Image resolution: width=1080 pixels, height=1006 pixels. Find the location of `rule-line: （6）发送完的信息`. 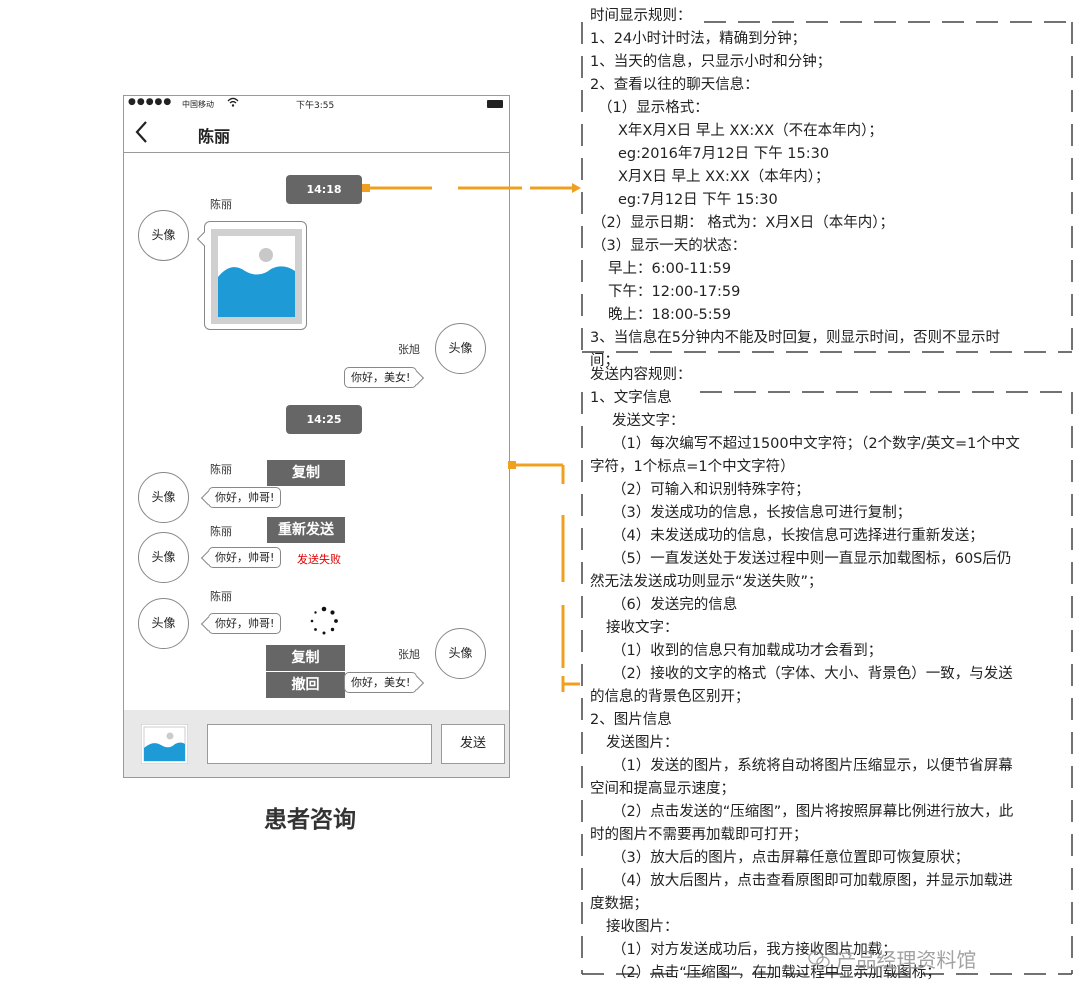

rule-line: （6）发送完的信息 is located at coordinates (675, 605).